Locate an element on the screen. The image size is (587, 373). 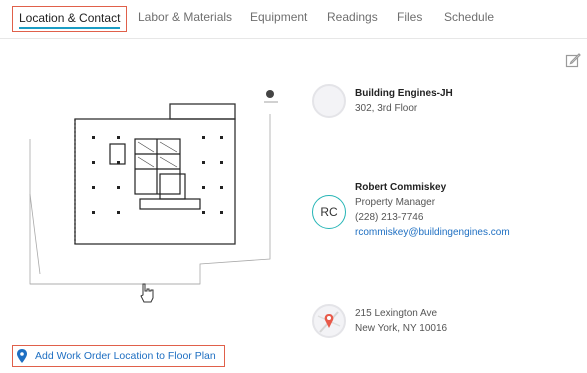
tab-location-contact: Location & Contact is located at coordinates (70, 19).